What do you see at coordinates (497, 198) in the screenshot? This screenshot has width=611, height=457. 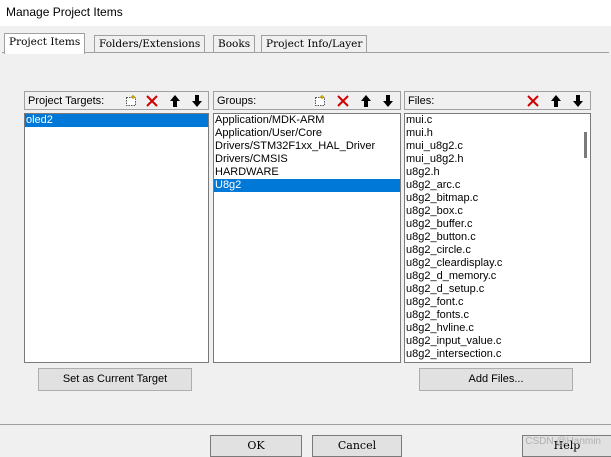 I see `file-item: u8g2_bitmap.c` at bounding box center [497, 198].